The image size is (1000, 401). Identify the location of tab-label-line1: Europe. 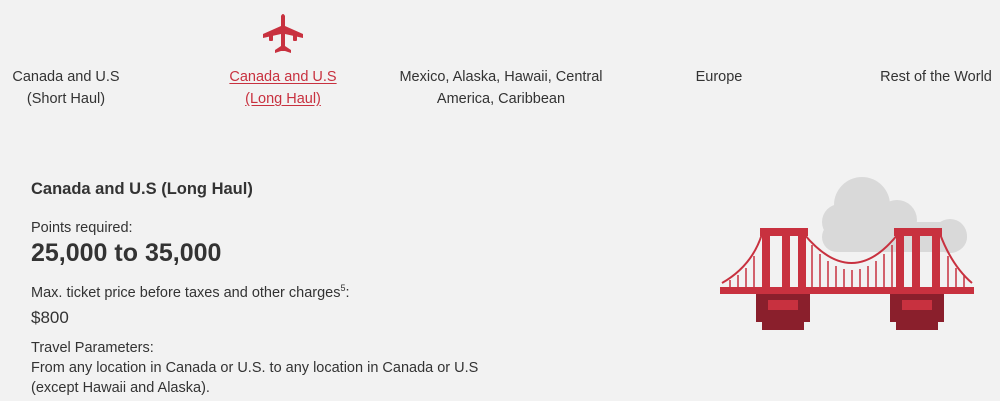
(719, 77).